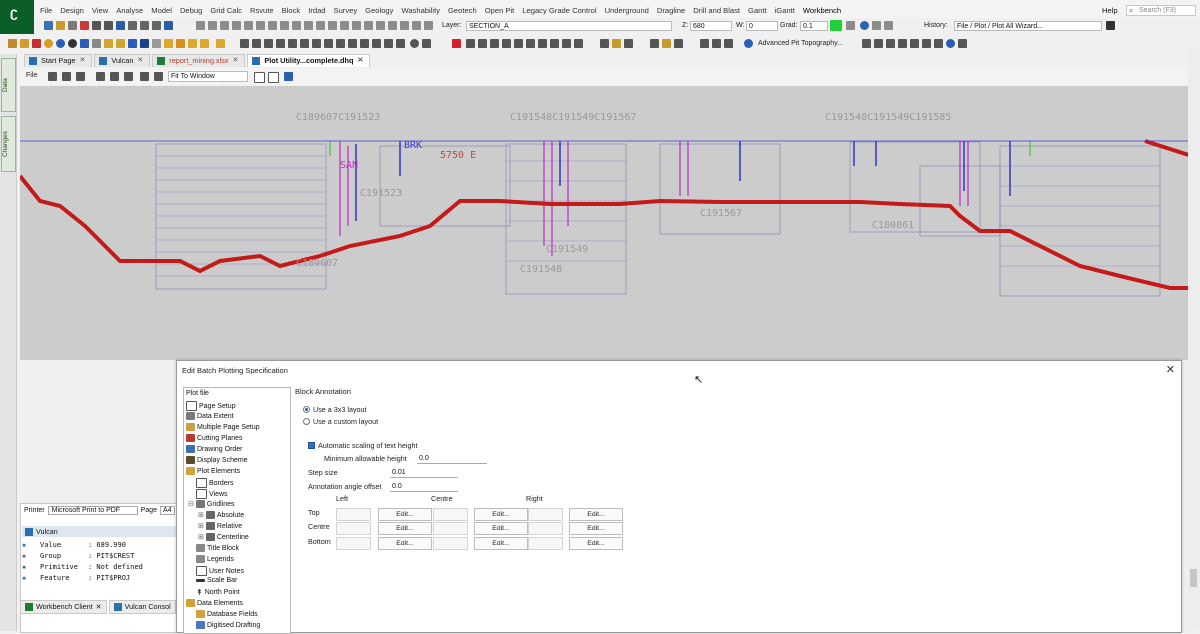  What do you see at coordinates (12, 43) in the screenshot?
I see `draw-tool-1-icon` at bounding box center [12, 43].